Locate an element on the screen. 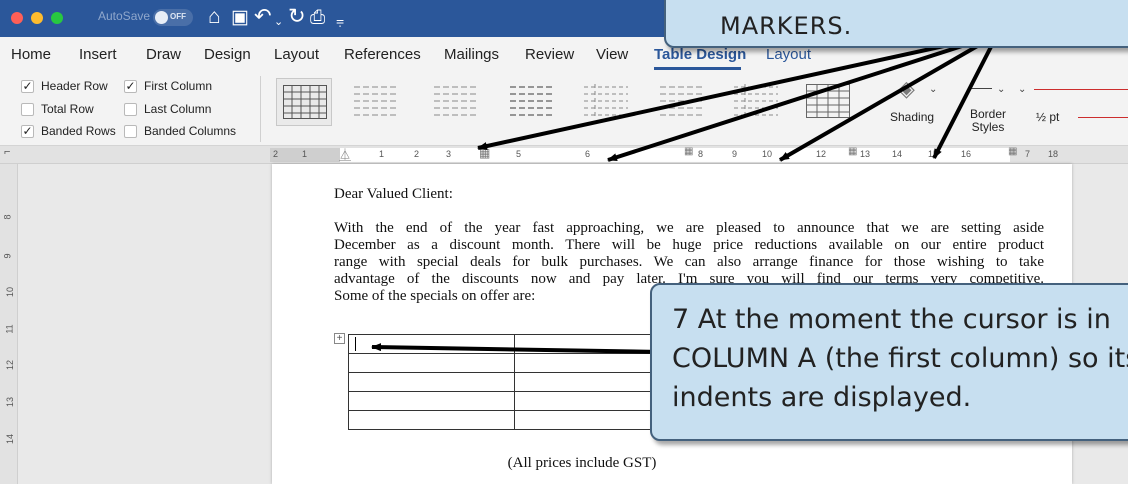 This screenshot has width=1128, height=484. callout-line: 7 At the moment the cursor is in is located at coordinates (891, 319).